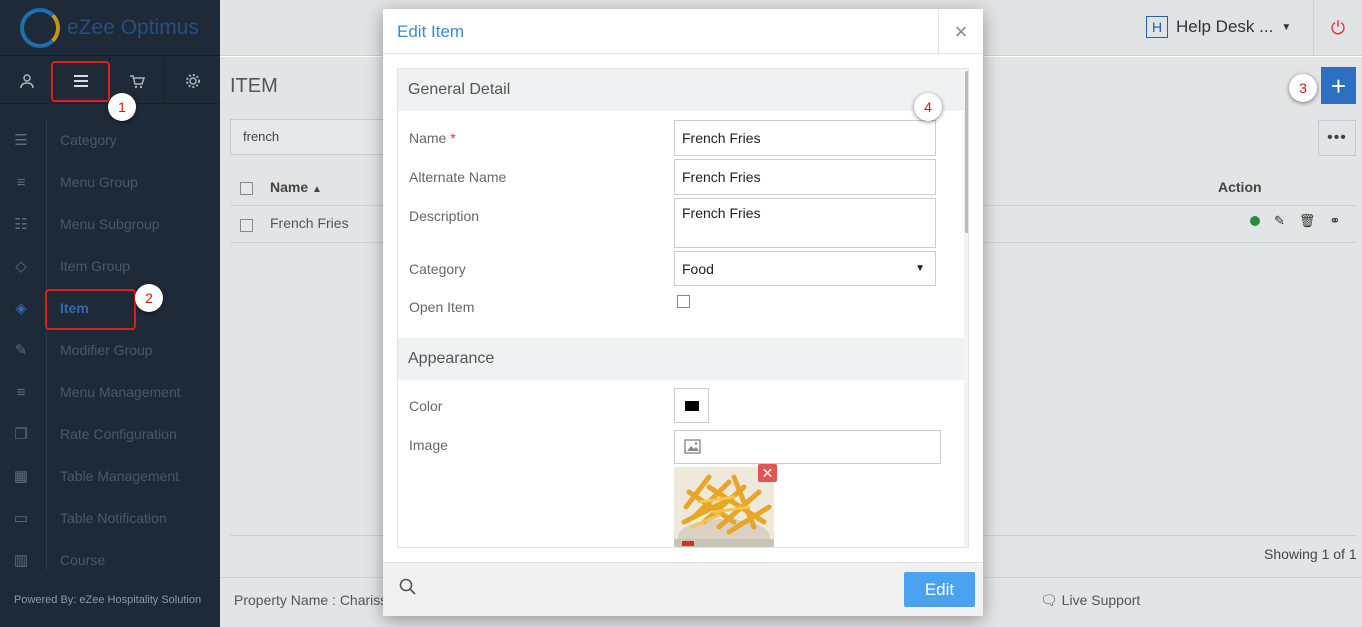 This screenshot has height=627, width=1362. Describe the element at coordinates (118, 434) in the screenshot. I see `sidebar-item-label: Rate Configuration` at that location.